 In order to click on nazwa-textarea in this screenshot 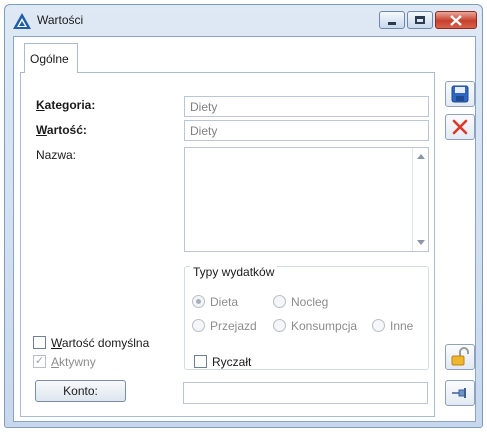, I will do `click(306, 199)`.